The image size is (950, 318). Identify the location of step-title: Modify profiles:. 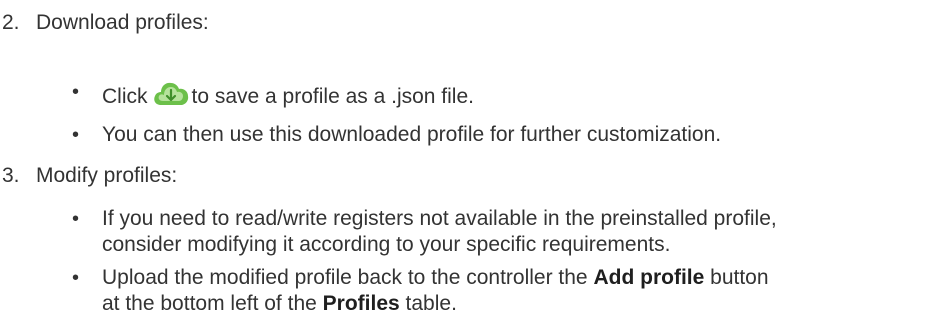
(107, 175).